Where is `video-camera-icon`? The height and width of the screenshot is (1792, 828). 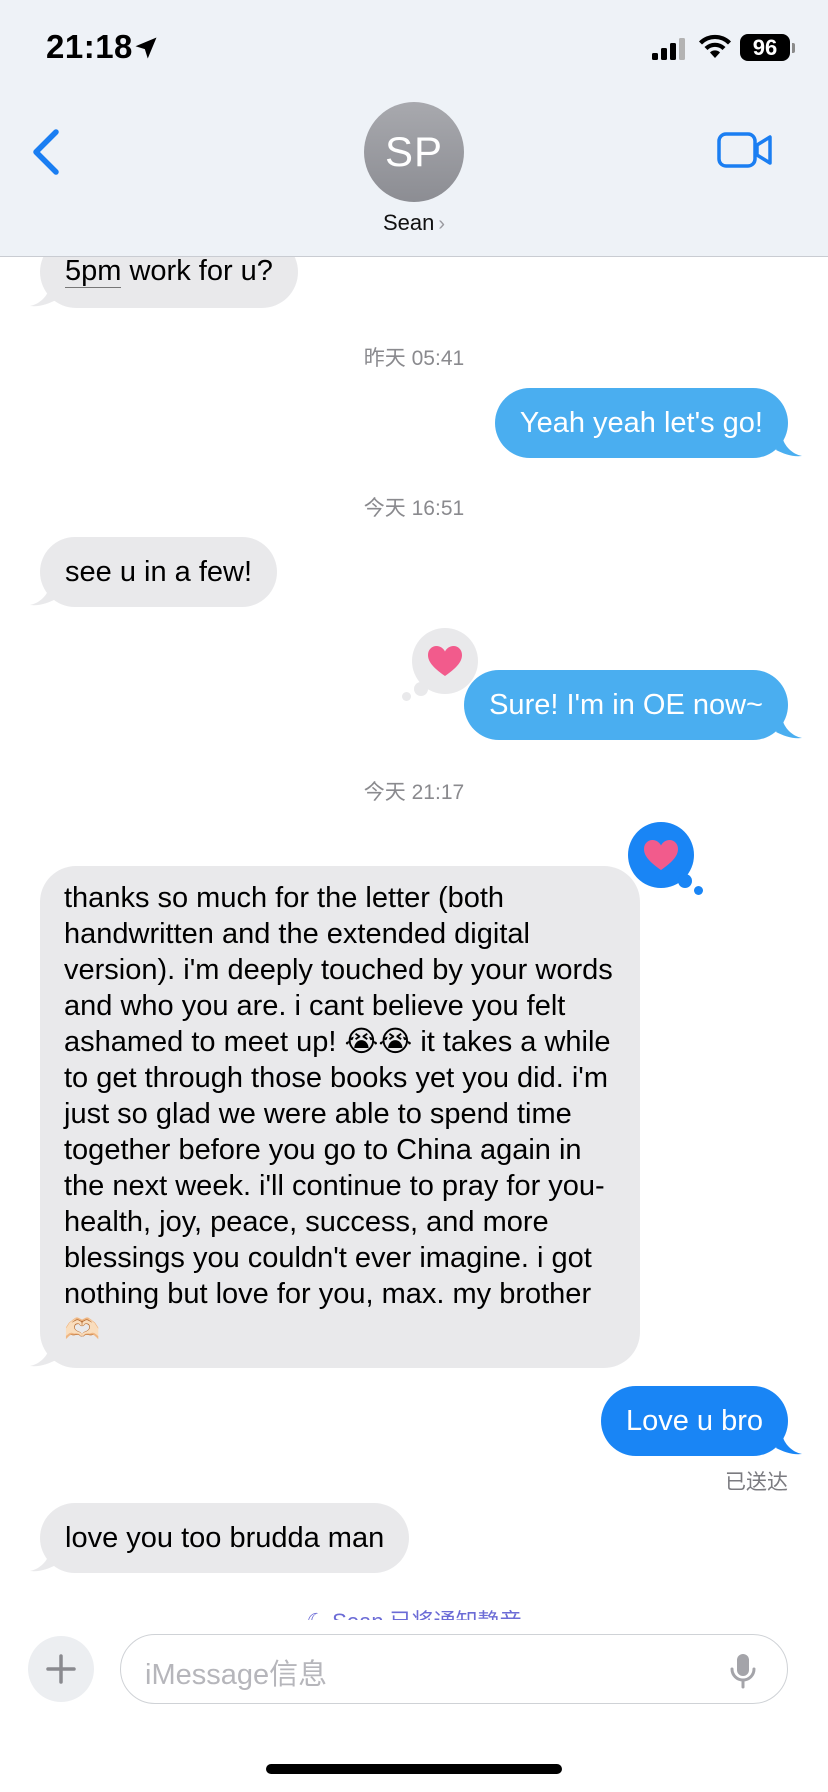 video-camera-icon is located at coordinates (744, 150).